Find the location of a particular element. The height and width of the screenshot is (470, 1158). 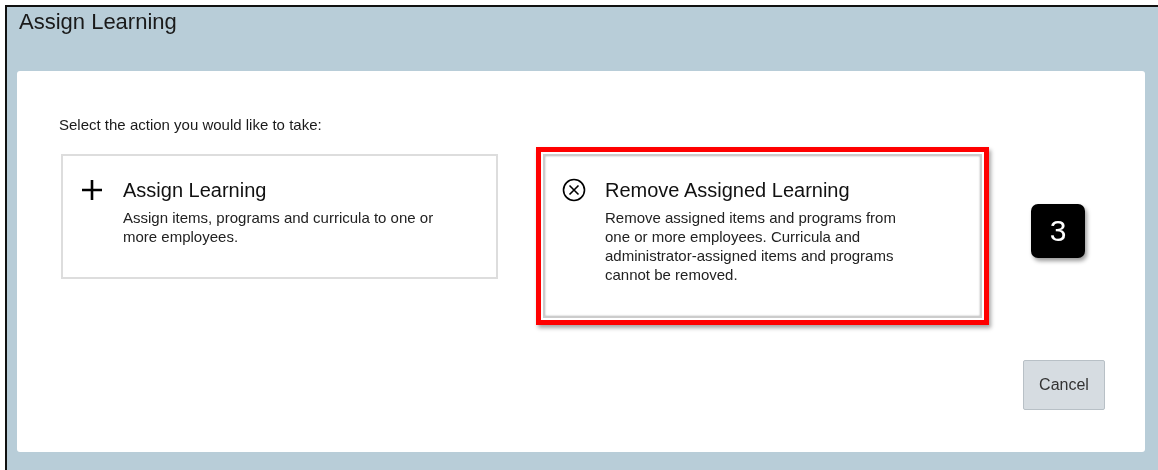

card-description: Remove assigned items and programs from one or more employees. Curricula and administrator-assigned items and programs cannot be removed. is located at coordinates (751, 246).